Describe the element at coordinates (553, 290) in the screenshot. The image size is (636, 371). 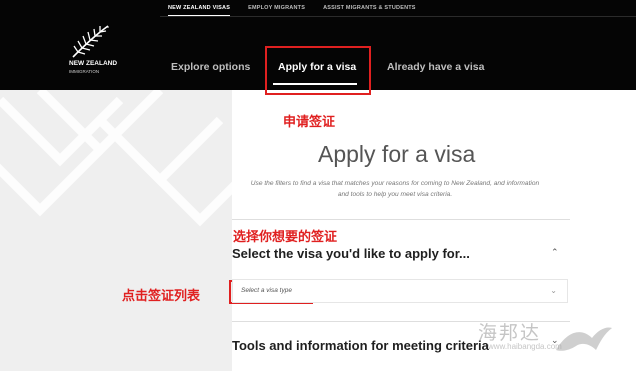
I see `chevron-down-icon: ⌄` at that location.